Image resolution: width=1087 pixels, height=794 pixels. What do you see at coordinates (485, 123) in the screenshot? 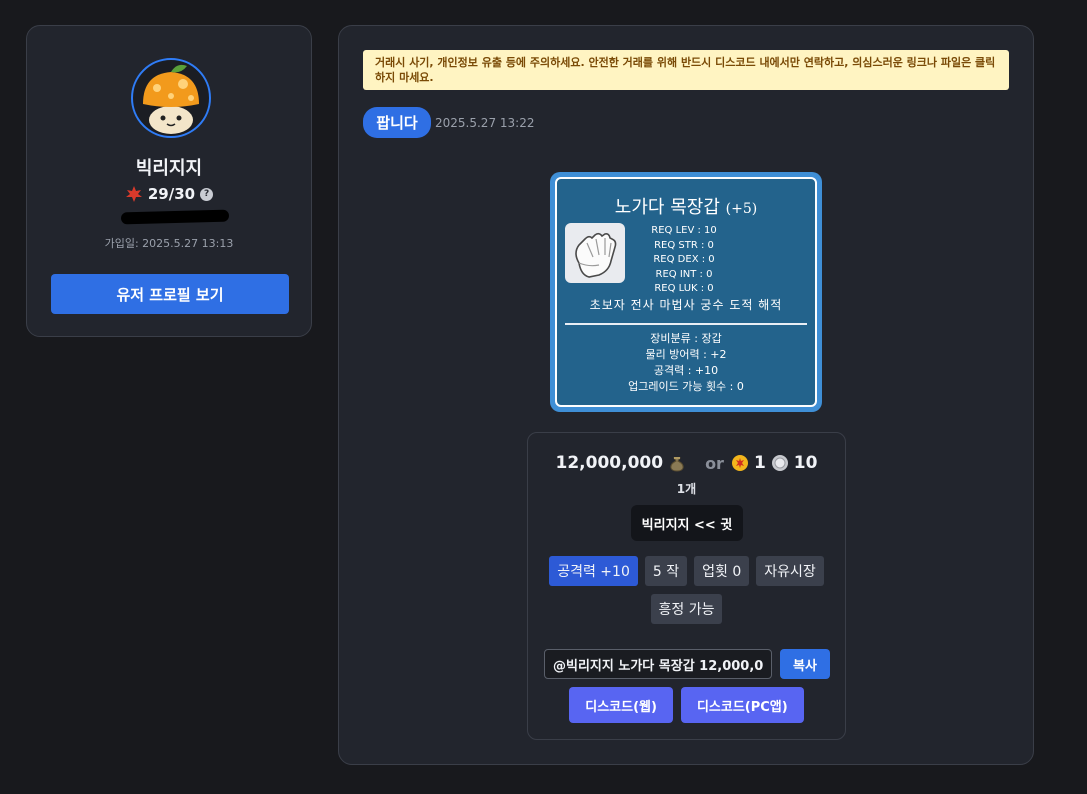
I see `post-timestamp: 2025.5.27 13:22` at bounding box center [485, 123].